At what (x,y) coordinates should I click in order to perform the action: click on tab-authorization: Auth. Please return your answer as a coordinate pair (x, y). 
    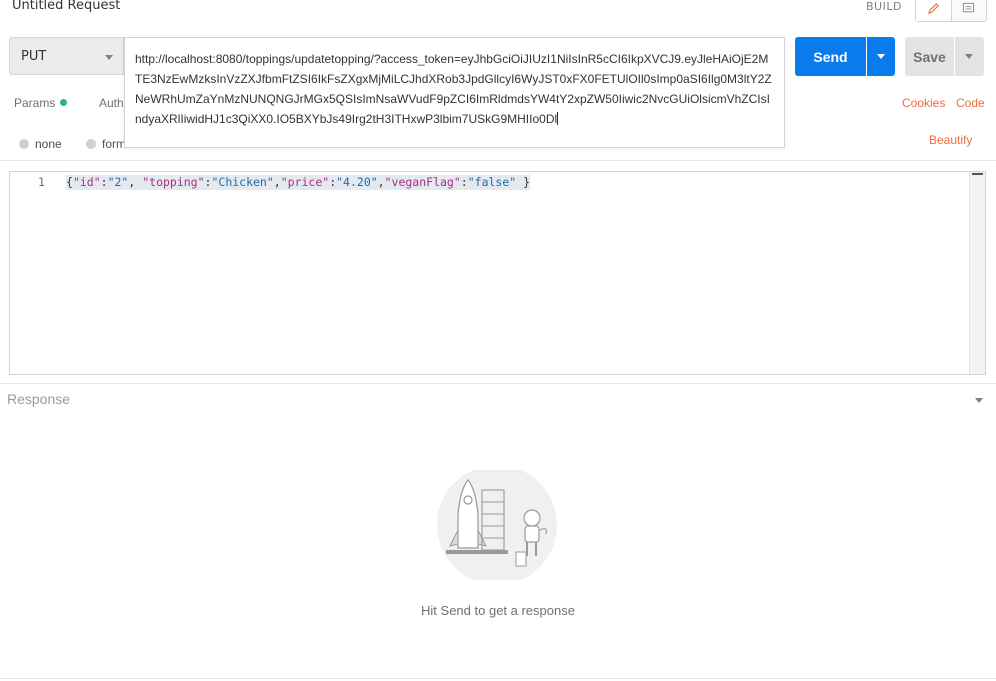
    Looking at the image, I should click on (111, 103).